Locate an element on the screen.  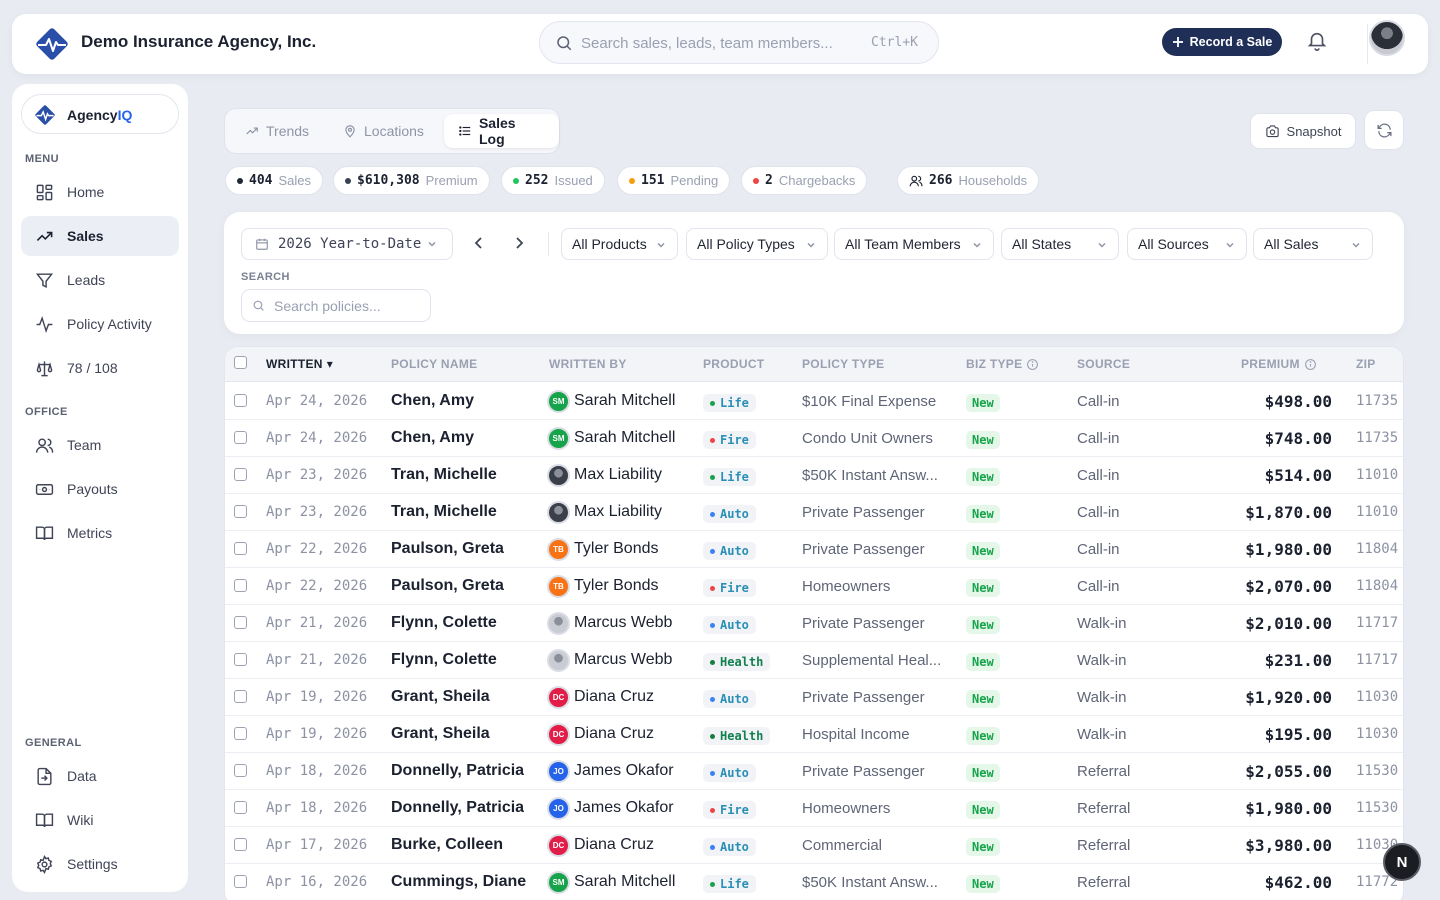
tab-trends: Trends is located at coordinates (277, 131).